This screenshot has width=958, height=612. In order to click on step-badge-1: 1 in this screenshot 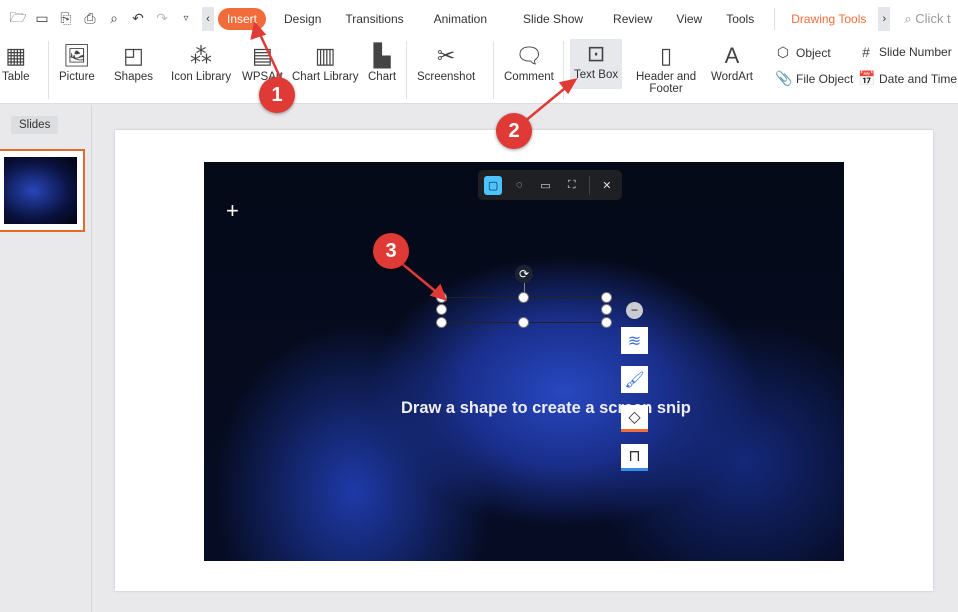, I will do `click(277, 95)`.